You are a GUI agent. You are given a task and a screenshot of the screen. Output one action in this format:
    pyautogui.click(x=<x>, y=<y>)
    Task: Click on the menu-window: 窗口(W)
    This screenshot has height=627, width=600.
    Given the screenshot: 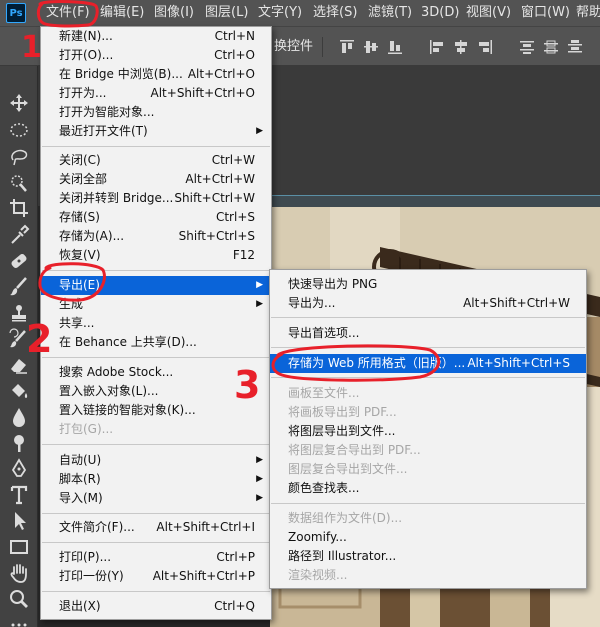 What is the action you would take?
    pyautogui.click(x=545, y=13)
    